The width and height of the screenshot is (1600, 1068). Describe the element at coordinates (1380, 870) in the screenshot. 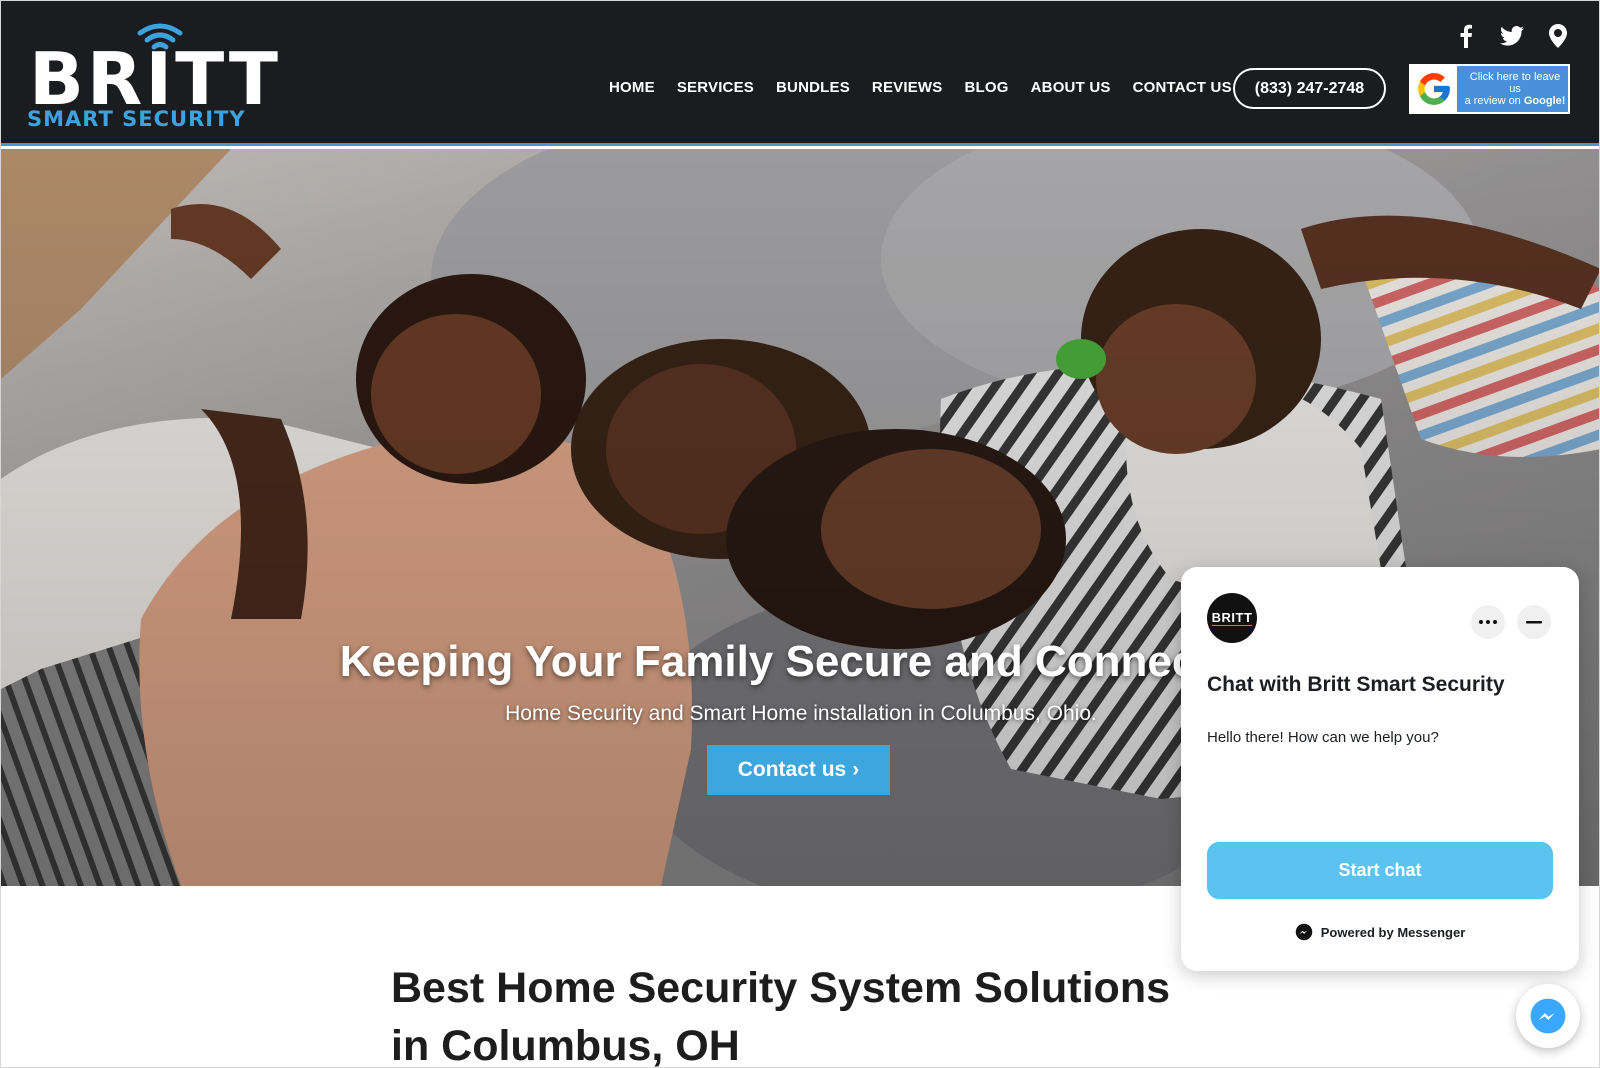

I see `start-chat-button: Start chat` at that location.